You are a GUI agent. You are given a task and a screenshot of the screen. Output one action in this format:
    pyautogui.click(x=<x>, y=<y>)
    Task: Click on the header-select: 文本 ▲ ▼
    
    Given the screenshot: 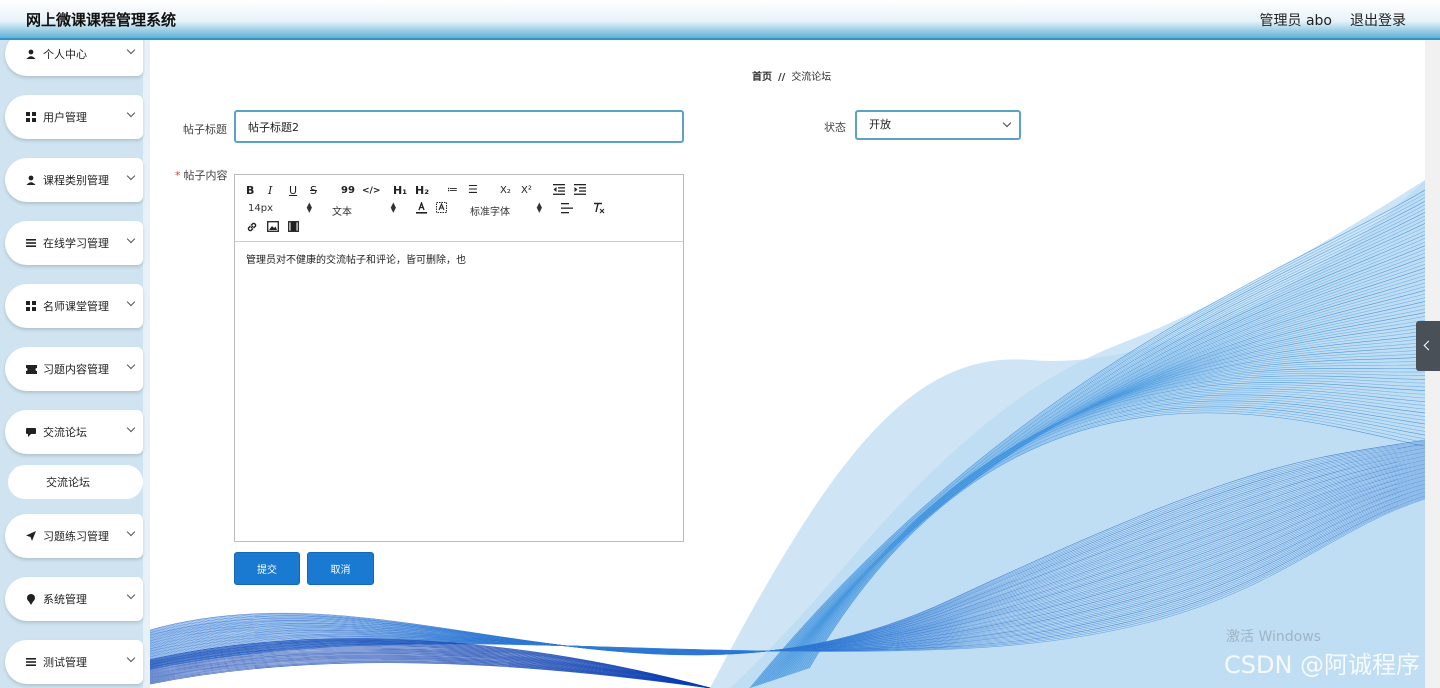 What is the action you would take?
    pyautogui.click(x=364, y=210)
    